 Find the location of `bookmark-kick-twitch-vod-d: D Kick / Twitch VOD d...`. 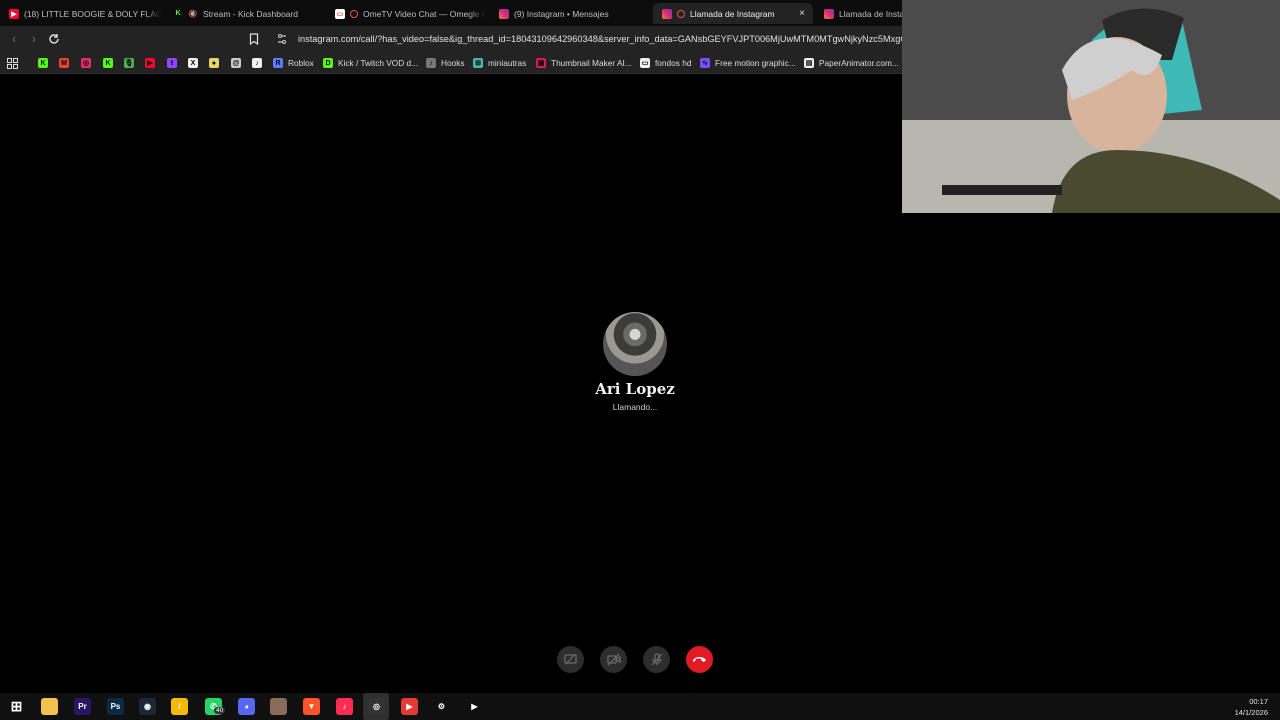

bookmark-kick-twitch-vod-d: D Kick / Twitch VOD d... is located at coordinates (370, 63).